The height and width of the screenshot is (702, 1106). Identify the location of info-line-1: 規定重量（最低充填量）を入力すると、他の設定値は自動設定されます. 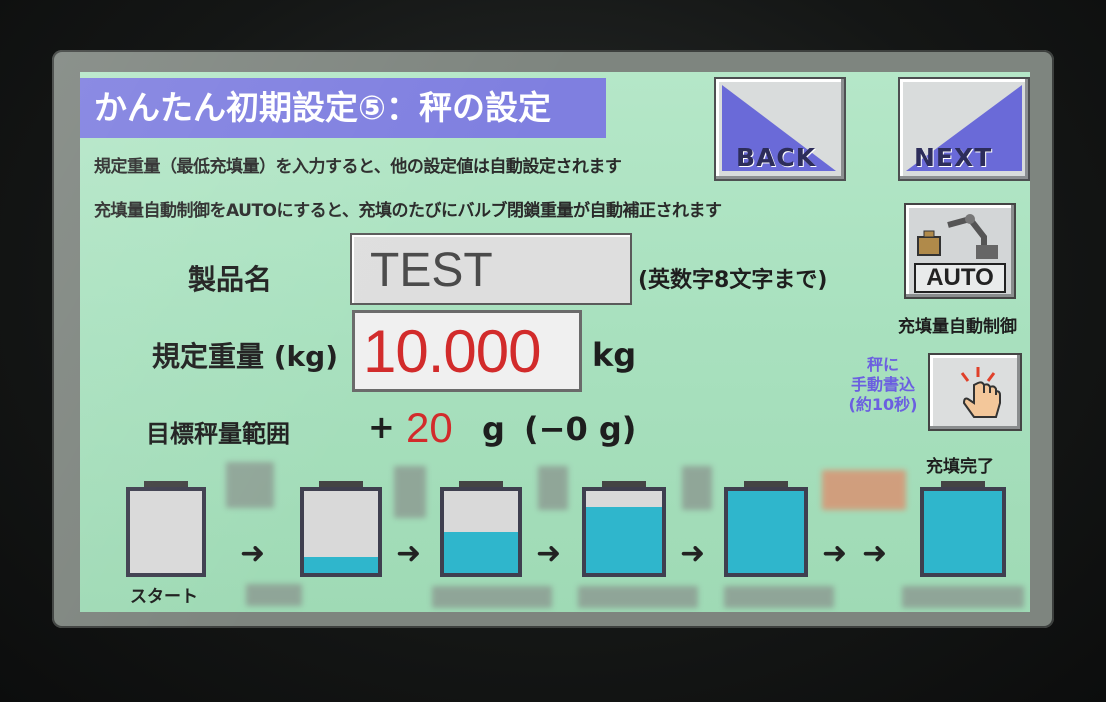
(358, 167).